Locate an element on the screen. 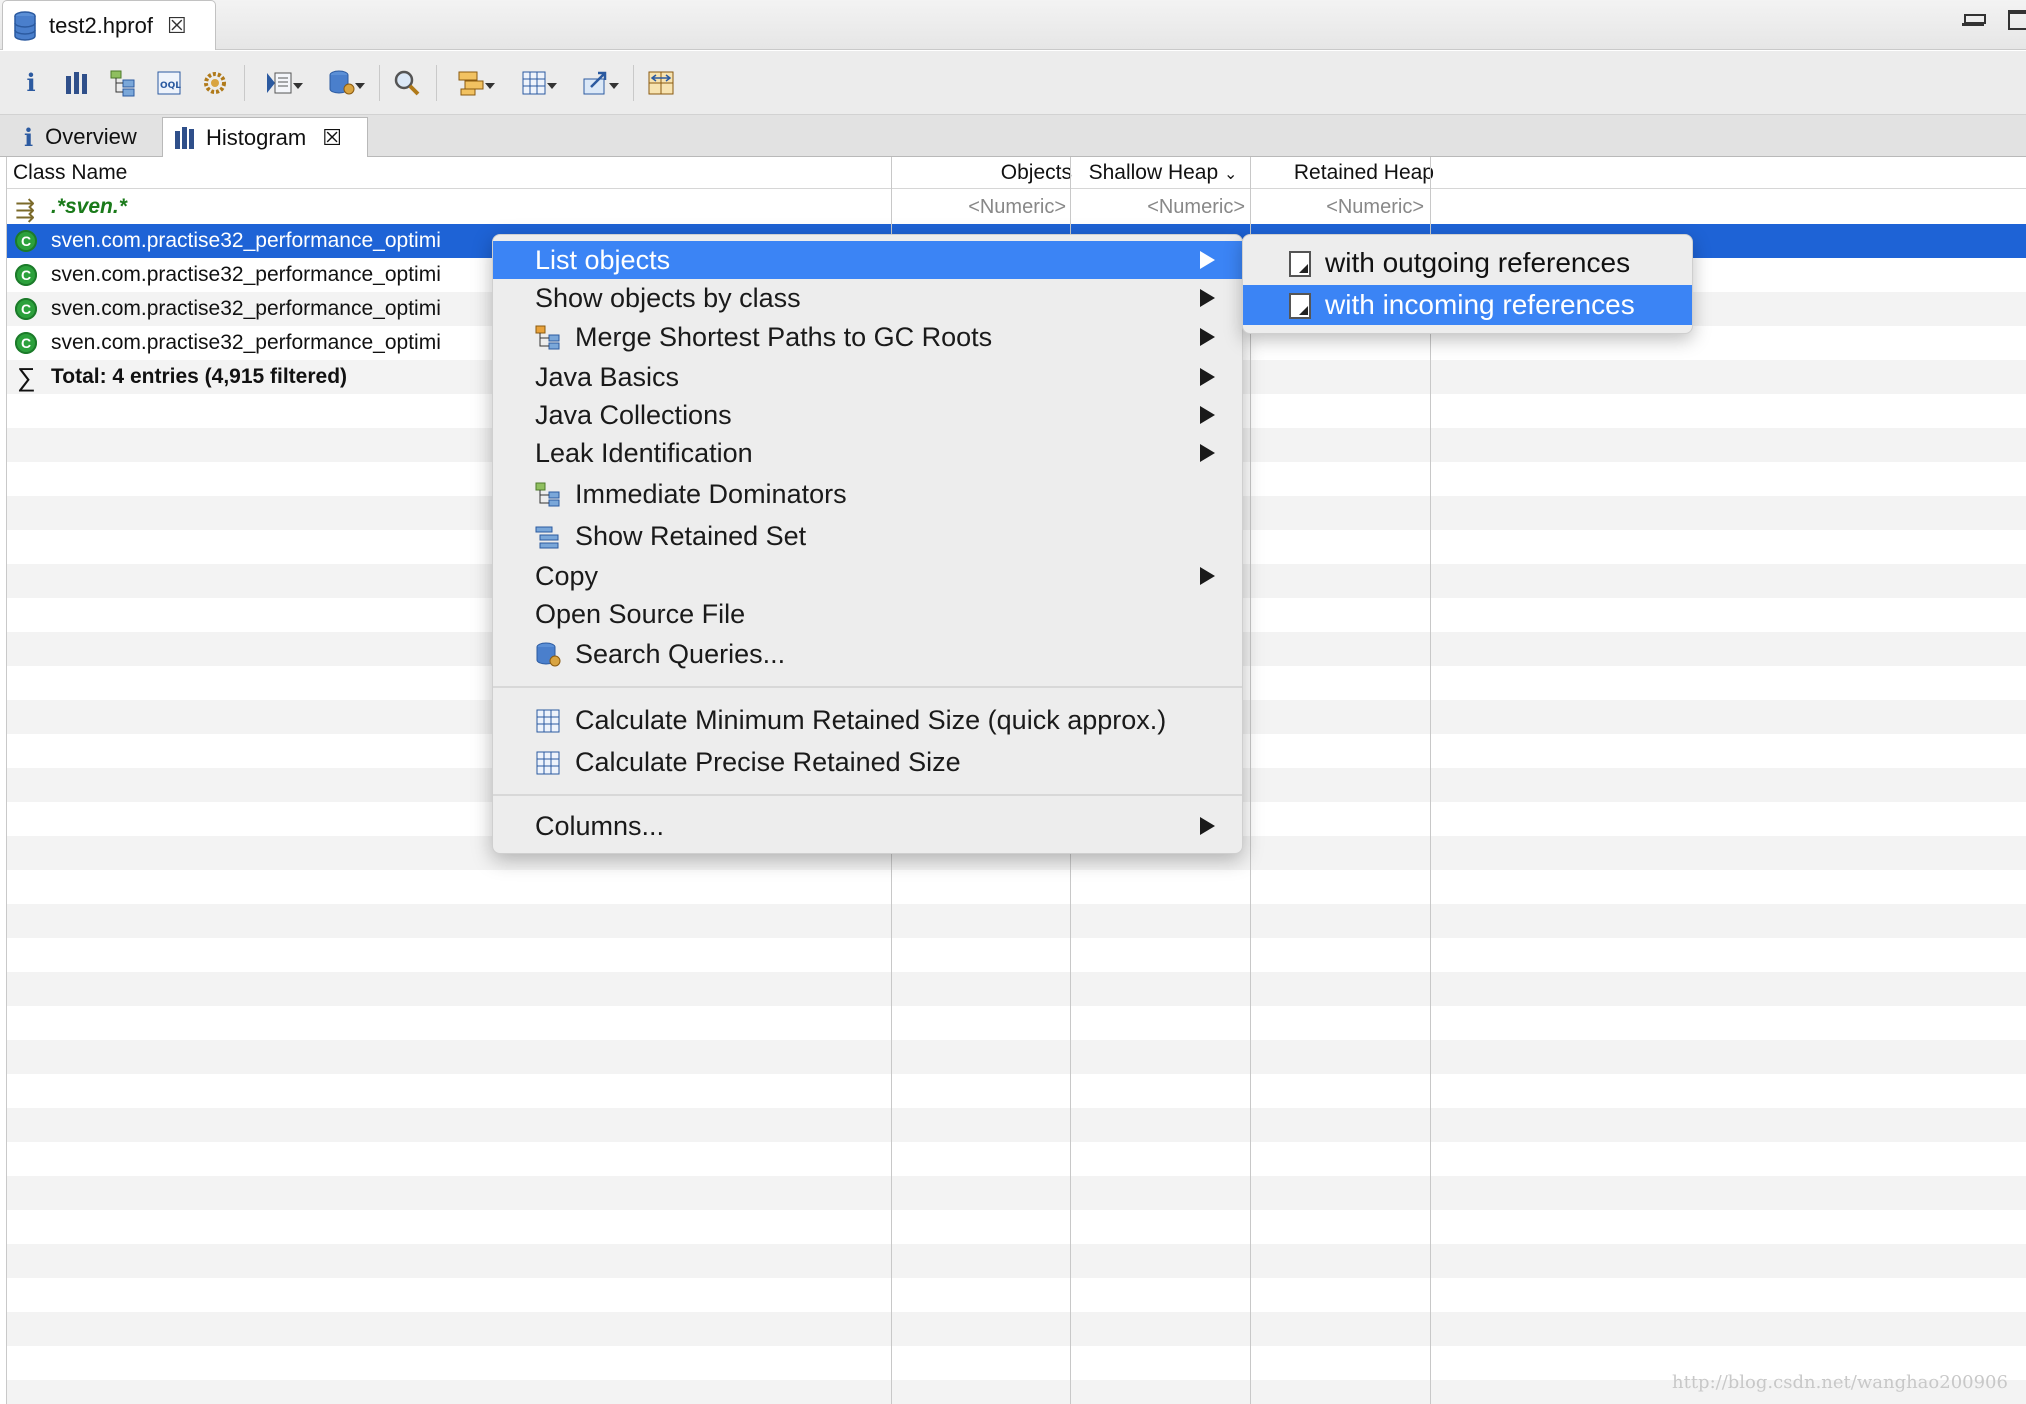 The image size is (2026, 1404). tab-overview-label: Overview is located at coordinates (91, 136).